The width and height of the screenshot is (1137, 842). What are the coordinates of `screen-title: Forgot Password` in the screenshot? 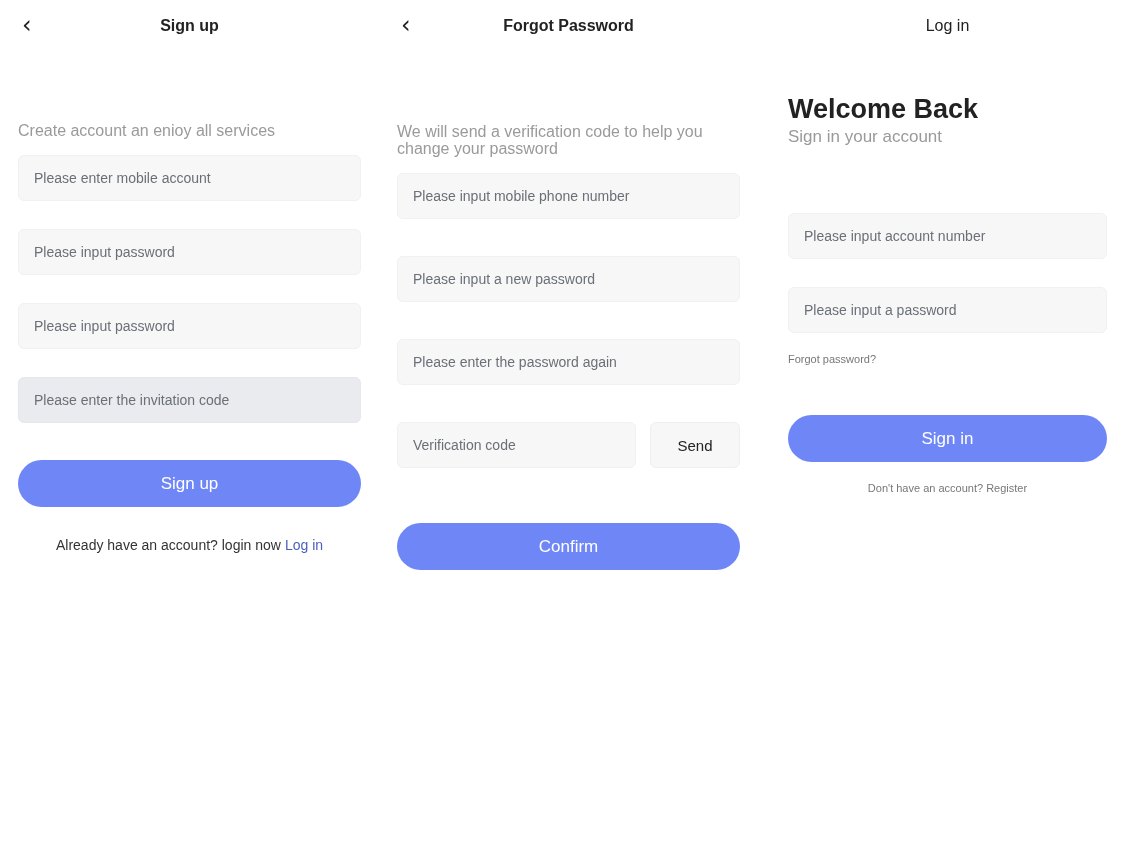 It's located at (568, 26).